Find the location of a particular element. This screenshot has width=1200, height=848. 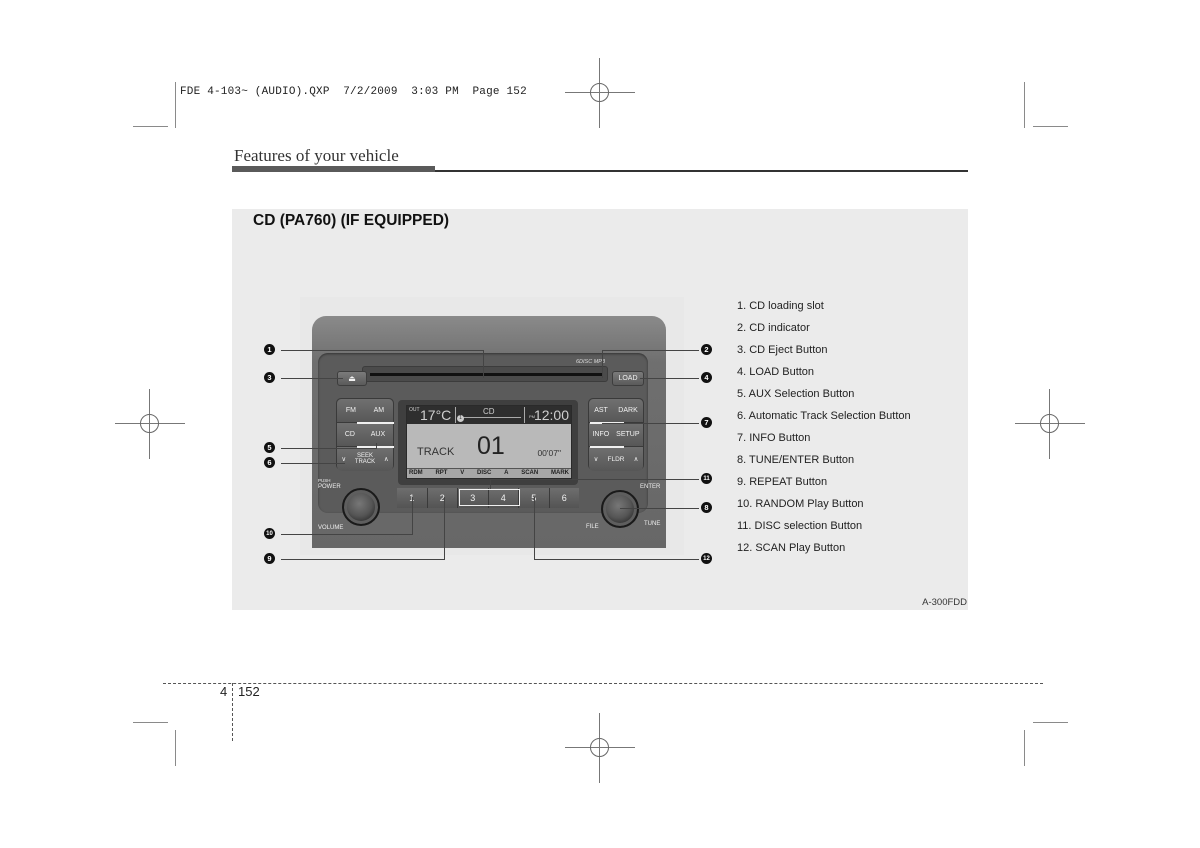

slug-time: 3:03 PM is located at coordinates (435, 92).